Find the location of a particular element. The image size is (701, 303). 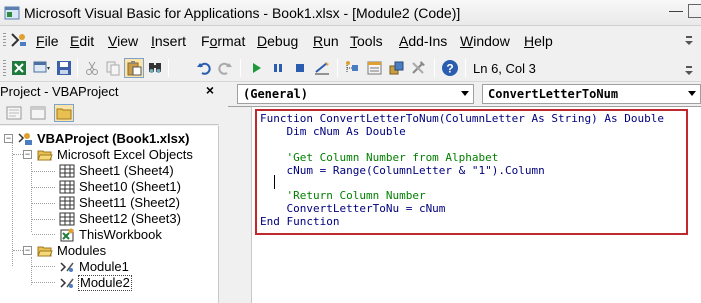

procedure-combo: ConvertLetterToNum is located at coordinates (591, 94).